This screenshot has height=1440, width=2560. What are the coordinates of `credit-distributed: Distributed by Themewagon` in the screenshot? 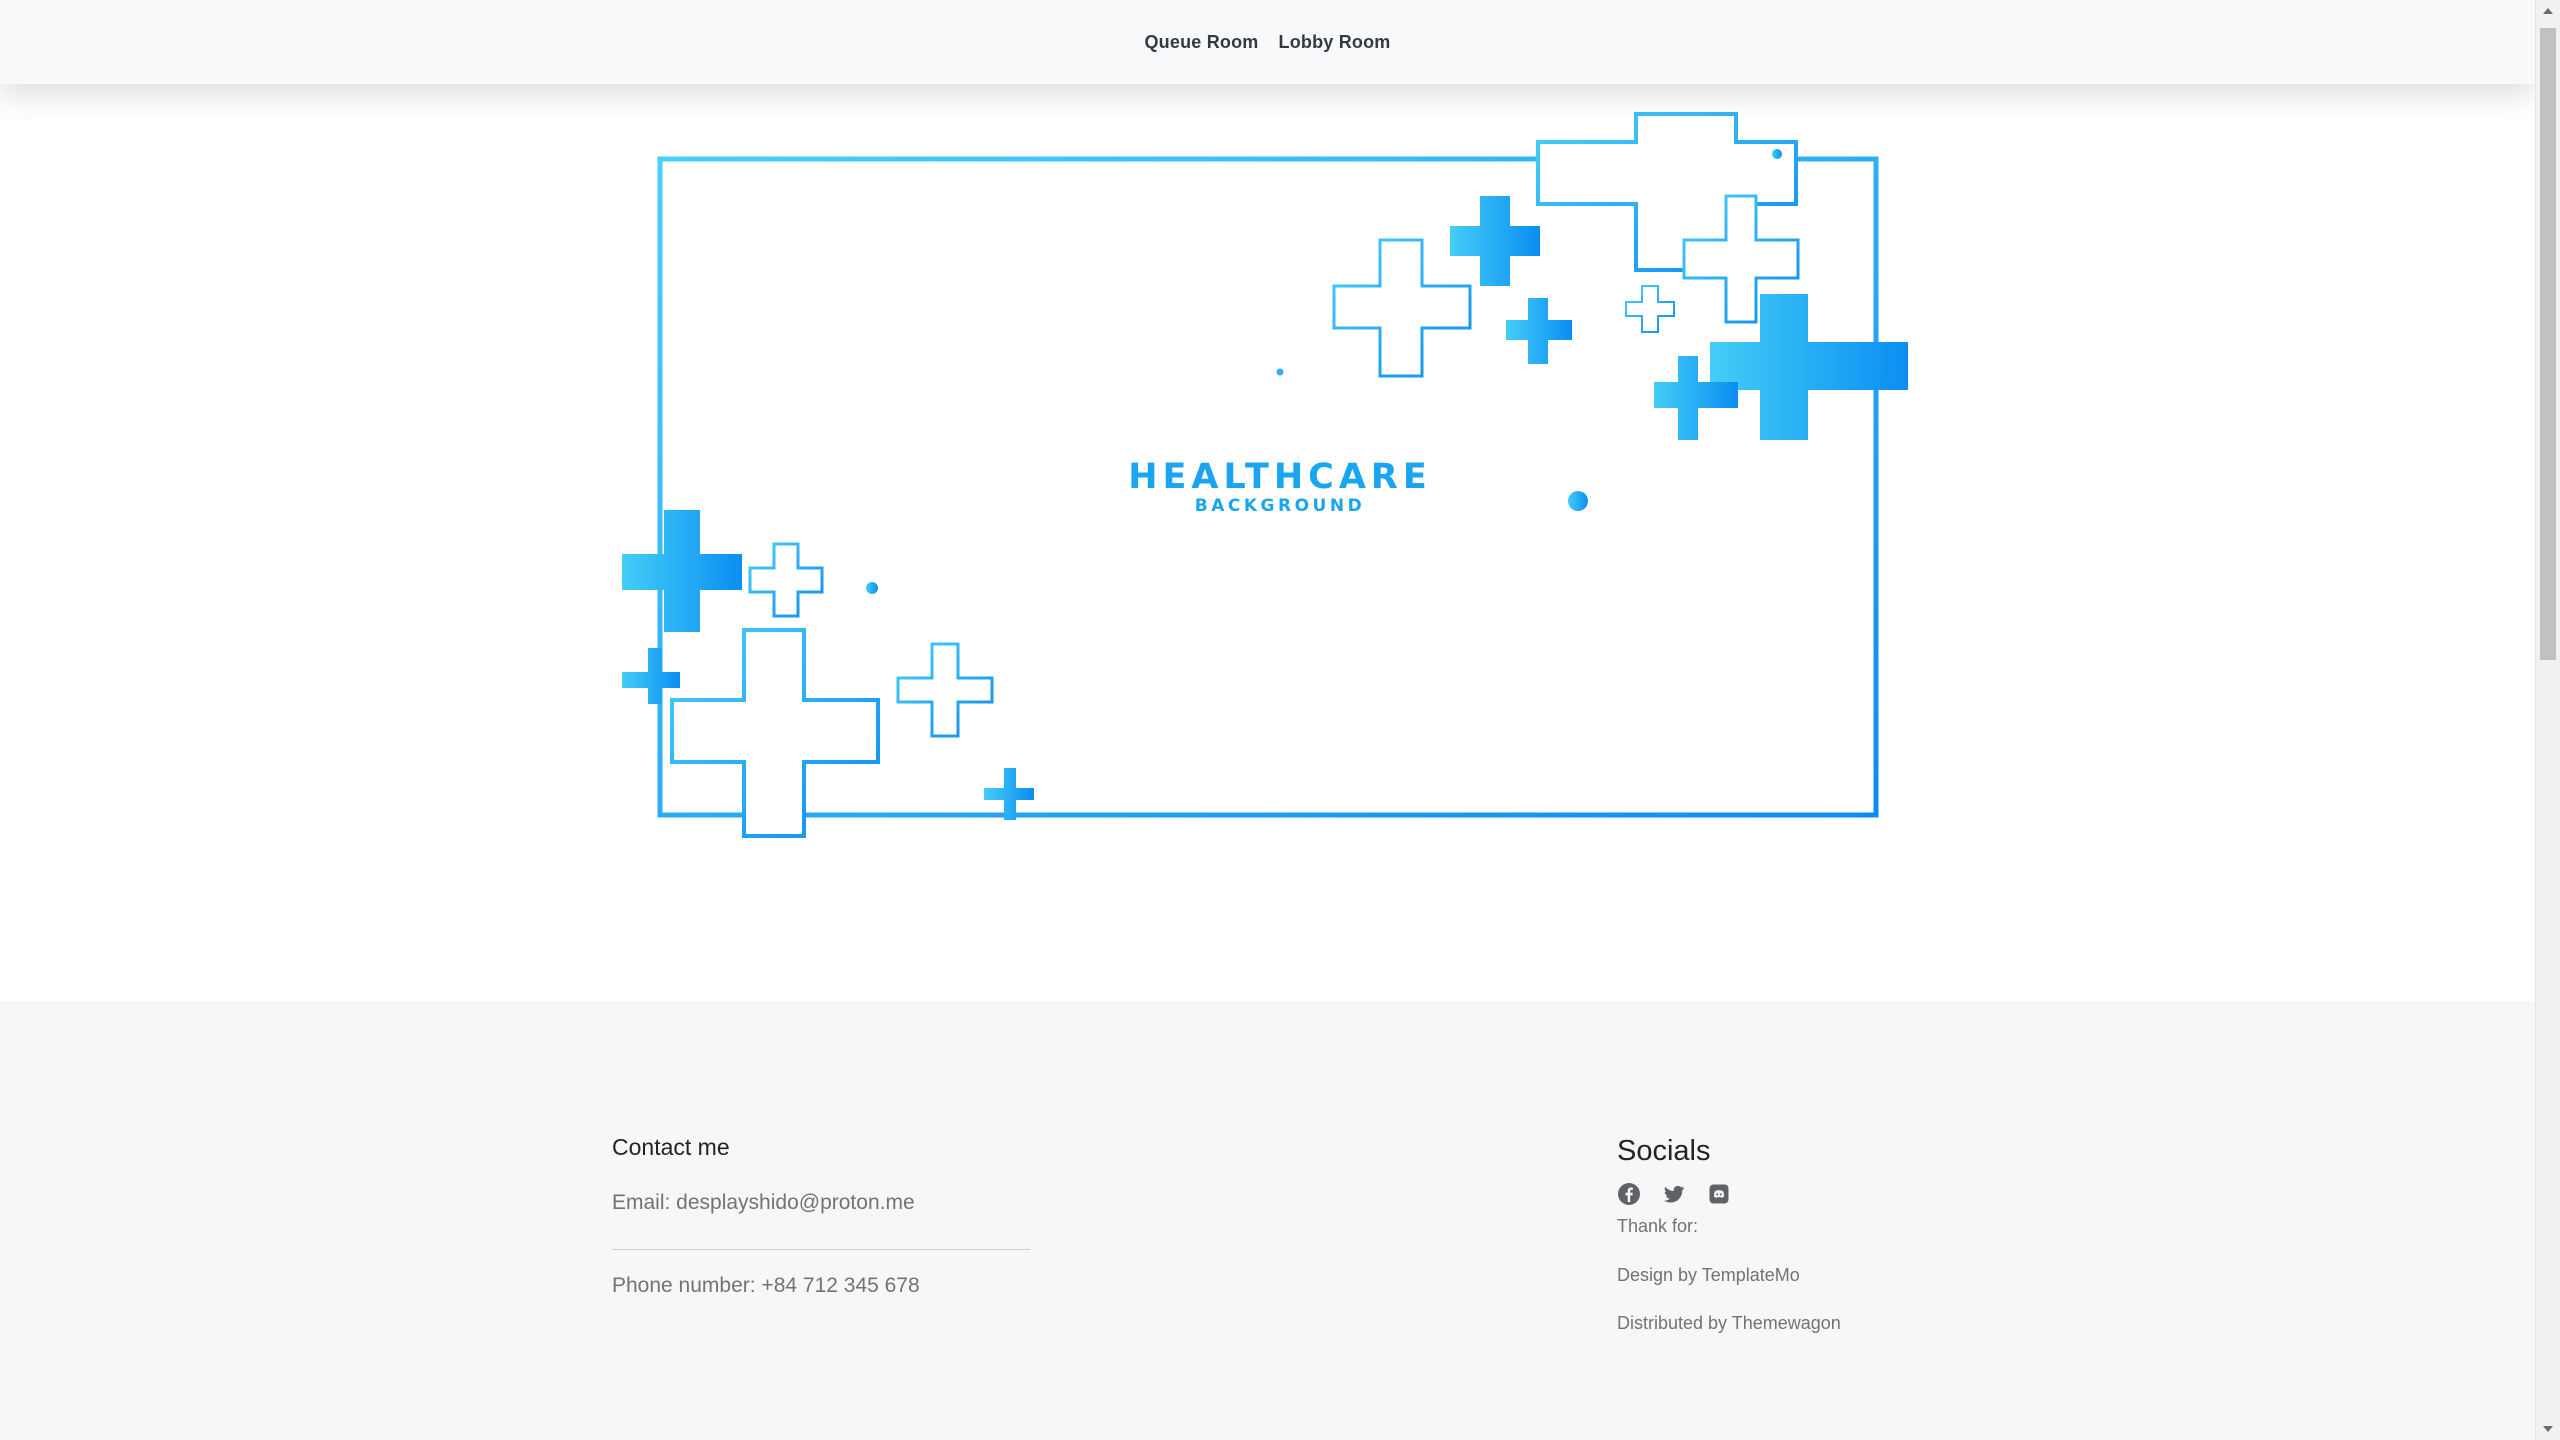 It's located at (1729, 1323).